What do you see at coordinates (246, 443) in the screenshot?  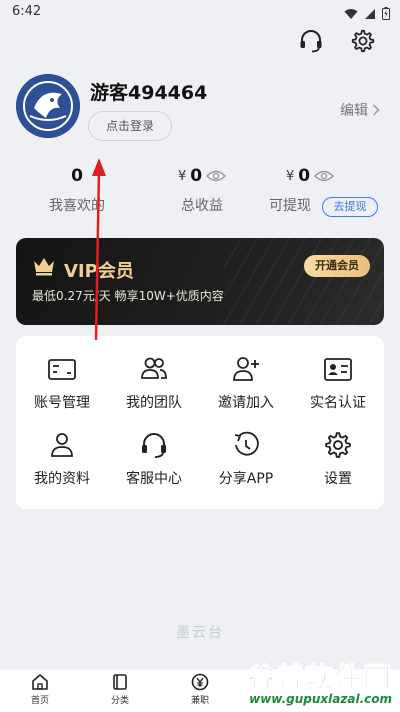 I see `share-refresh-icon` at bounding box center [246, 443].